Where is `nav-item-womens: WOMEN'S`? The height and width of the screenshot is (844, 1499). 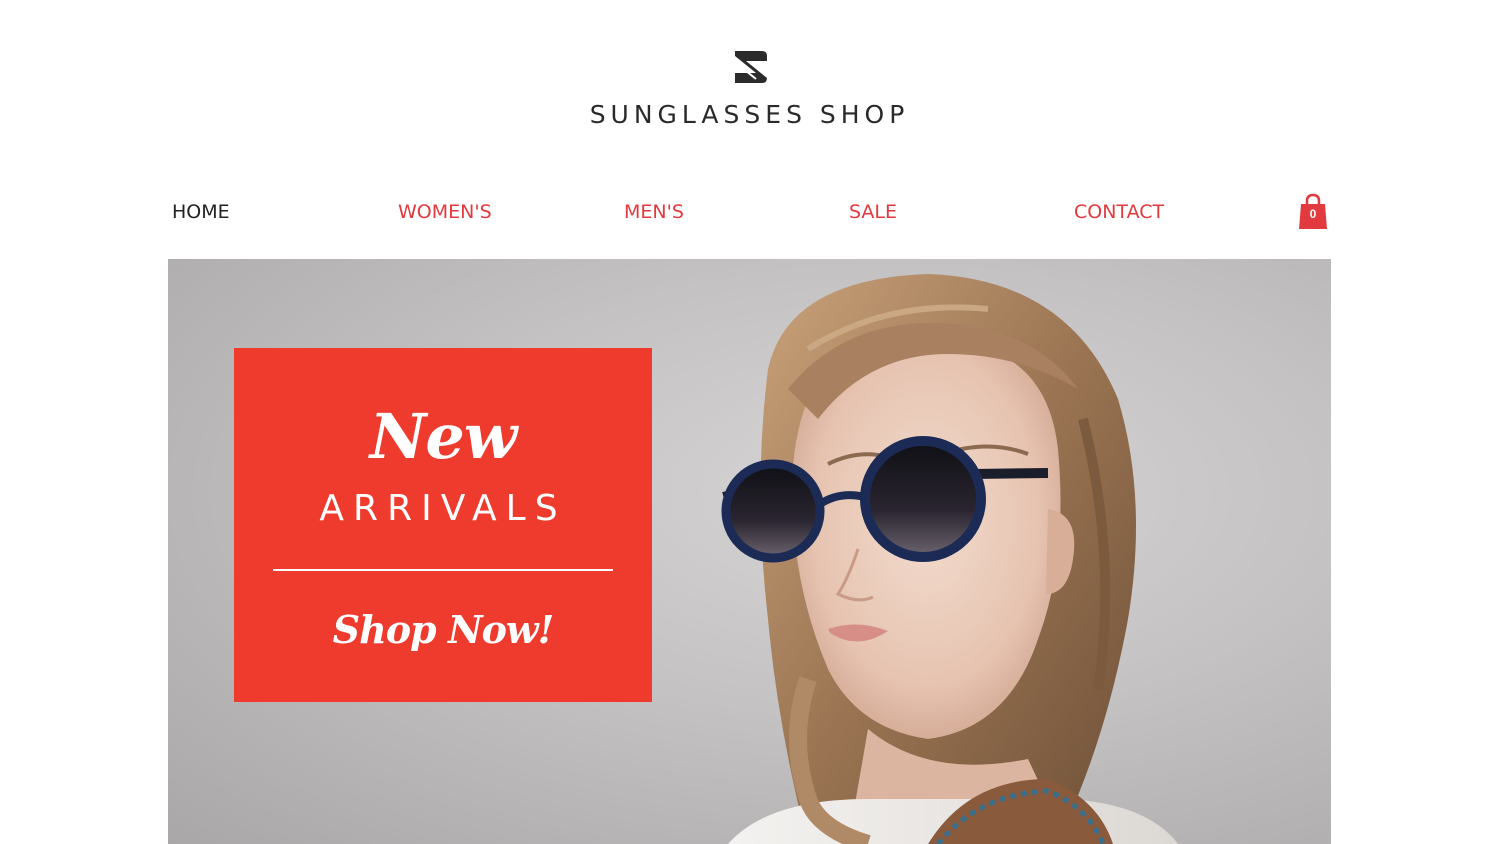
nav-item-womens: WOMEN'S is located at coordinates (445, 212).